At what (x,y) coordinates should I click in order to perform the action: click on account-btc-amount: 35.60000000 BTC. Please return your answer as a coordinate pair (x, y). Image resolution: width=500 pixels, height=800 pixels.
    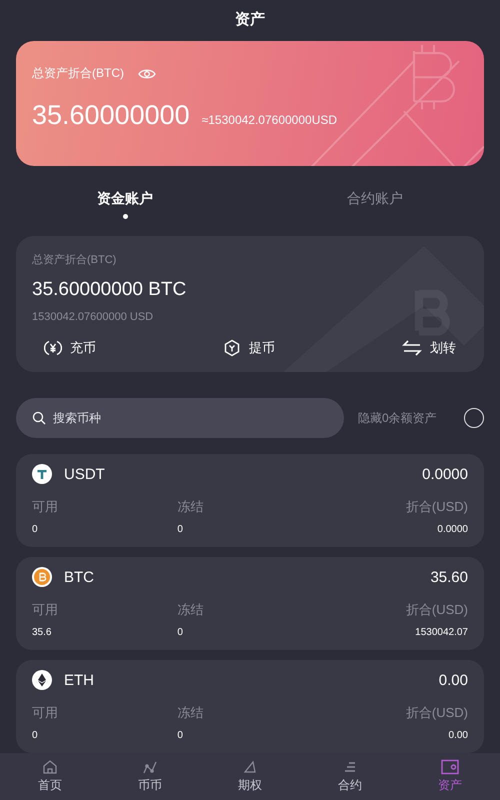
    Looking at the image, I should click on (110, 289).